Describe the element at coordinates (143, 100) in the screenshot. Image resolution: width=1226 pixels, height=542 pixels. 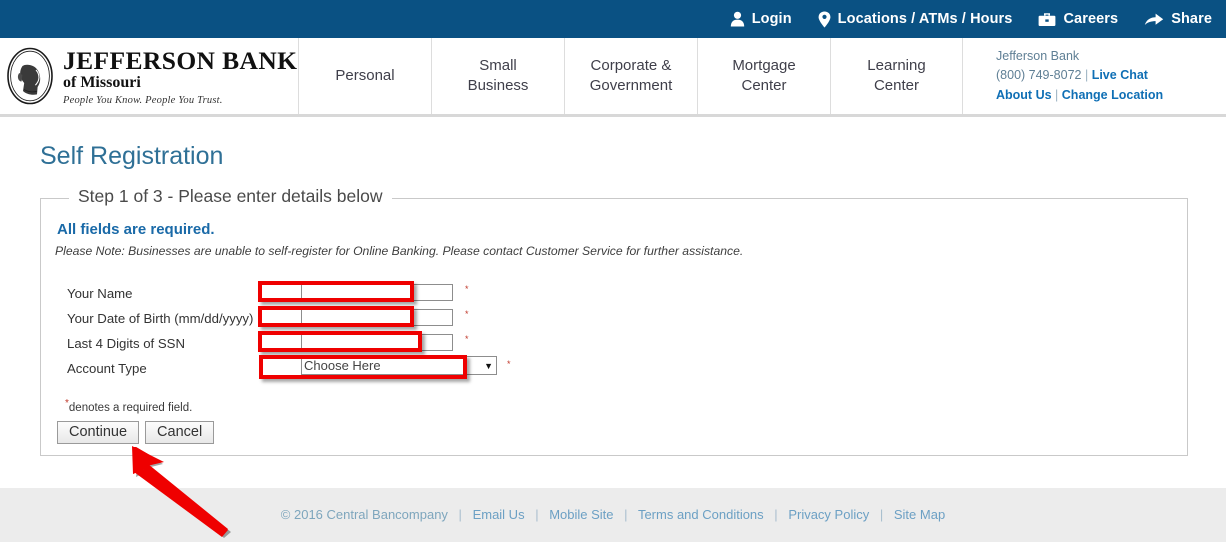
I see `brand-tagline: People You Know. People You Trust.` at that location.